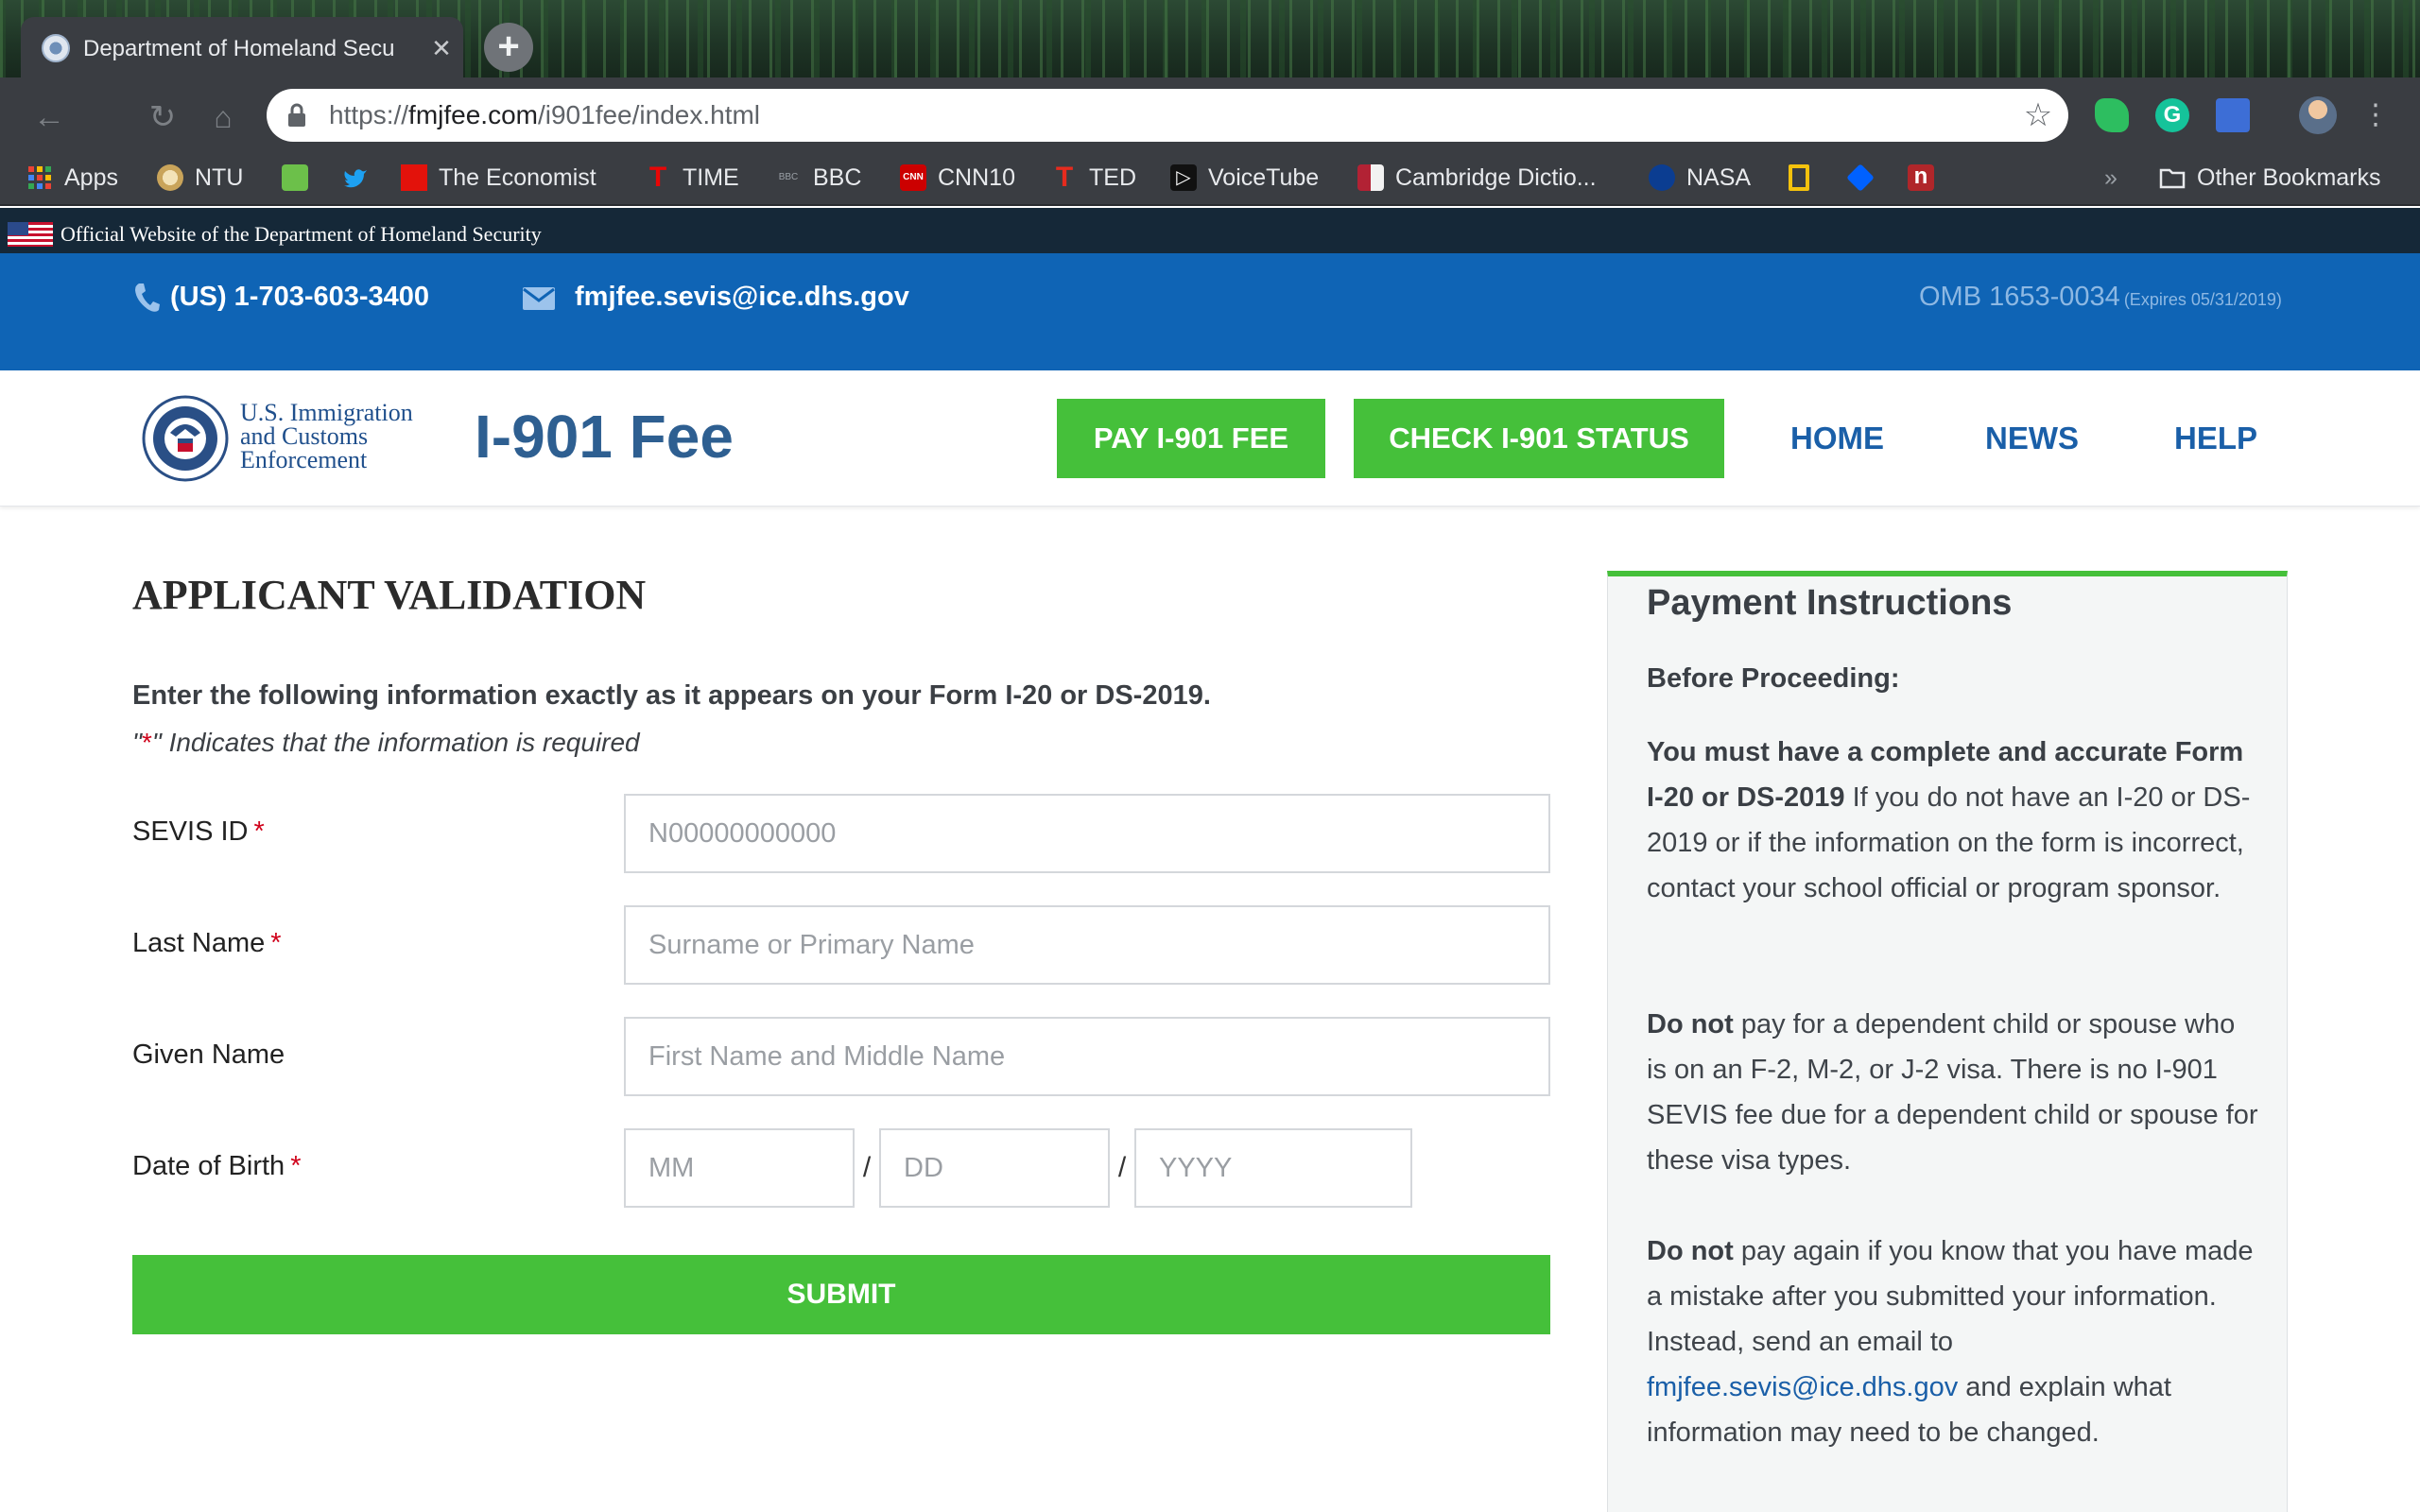 The width and height of the screenshot is (2420, 1512). Describe the element at coordinates (414, 177) in the screenshot. I see `economist-icon` at that location.